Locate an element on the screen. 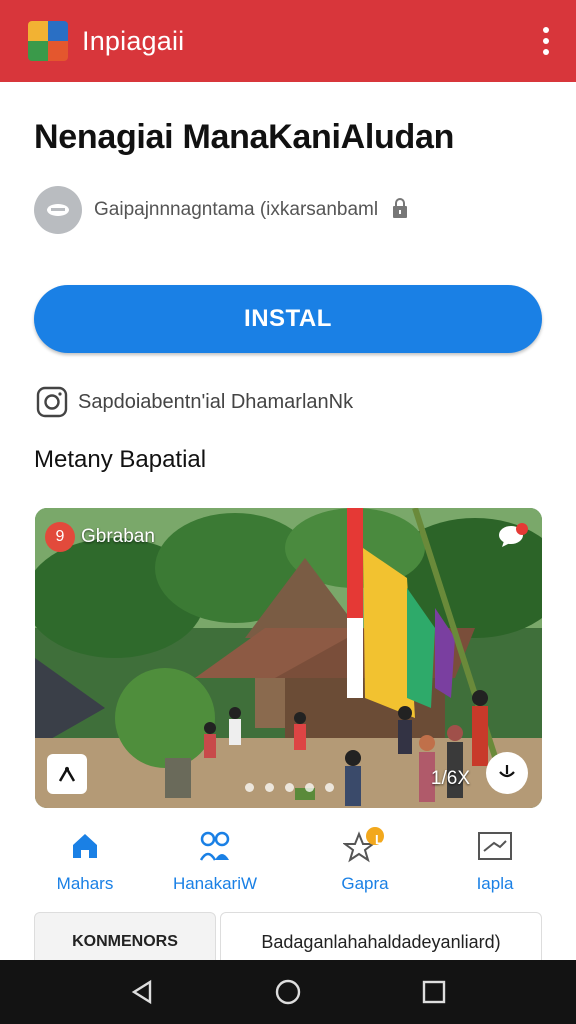  people-icon is located at coordinates (214, 846).